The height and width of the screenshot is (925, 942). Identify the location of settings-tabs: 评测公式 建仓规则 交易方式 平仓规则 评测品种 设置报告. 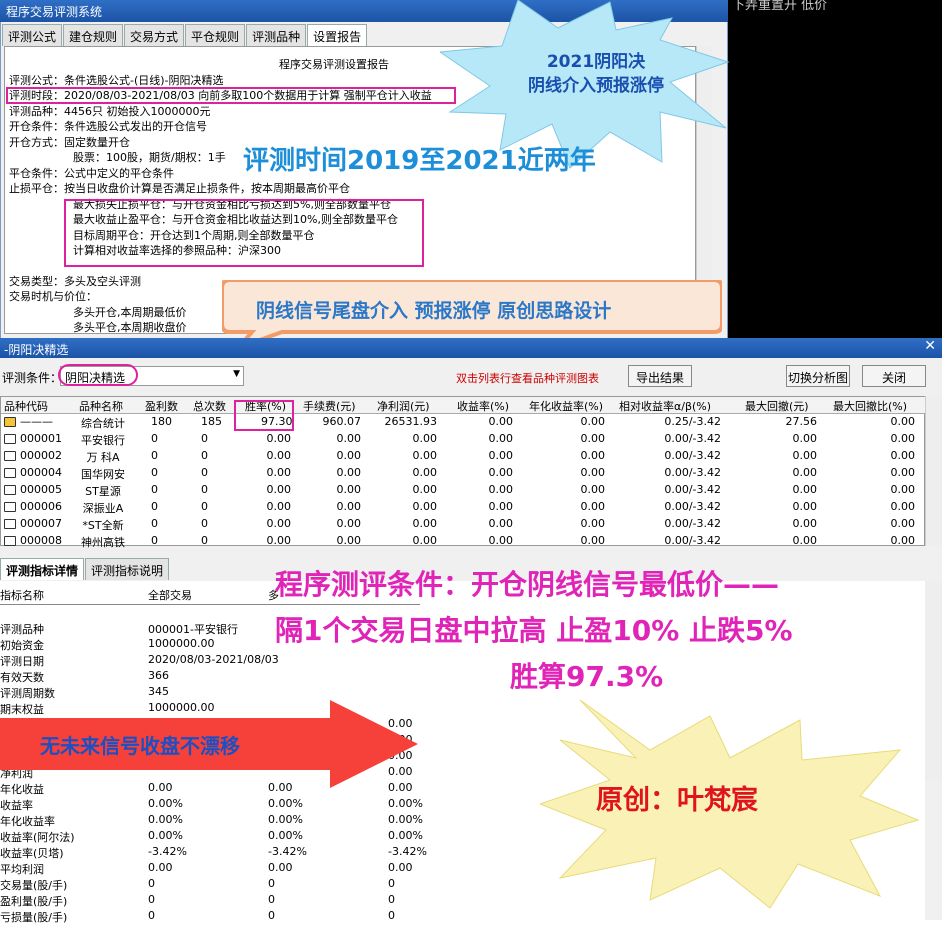
(185, 35).